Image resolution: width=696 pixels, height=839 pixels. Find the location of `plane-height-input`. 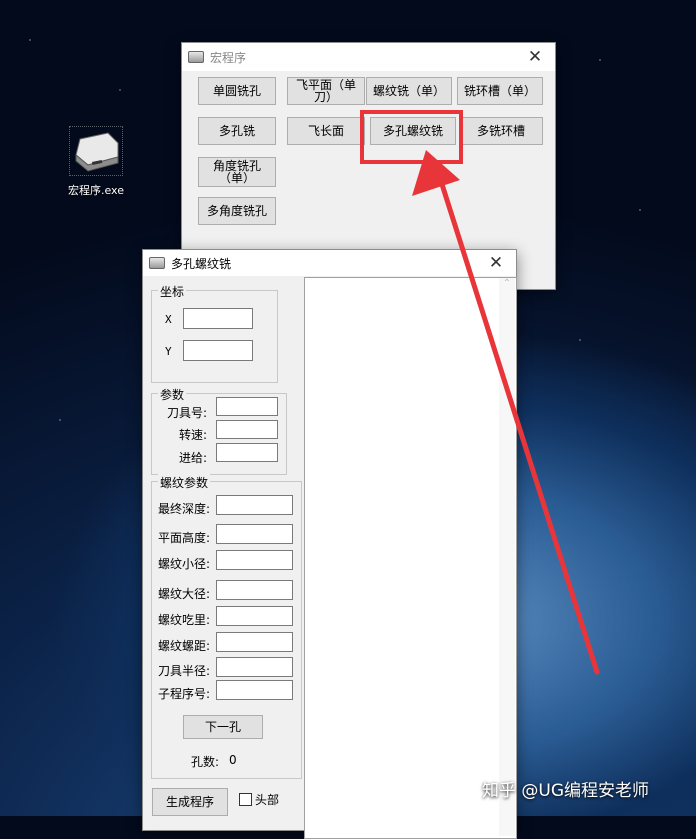

plane-height-input is located at coordinates (254, 534).